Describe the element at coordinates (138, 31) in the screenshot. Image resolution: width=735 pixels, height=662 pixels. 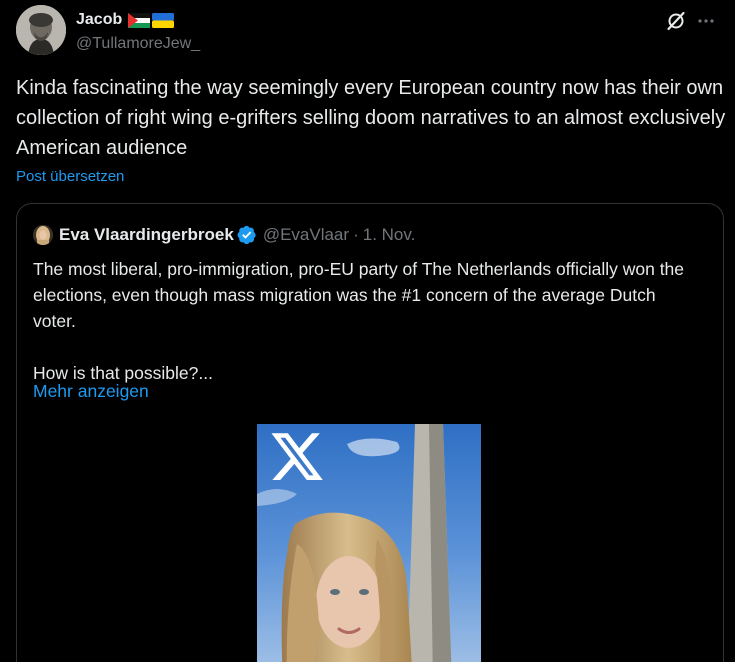
I see `author-info: Jacob @TullamoreJew_` at that location.